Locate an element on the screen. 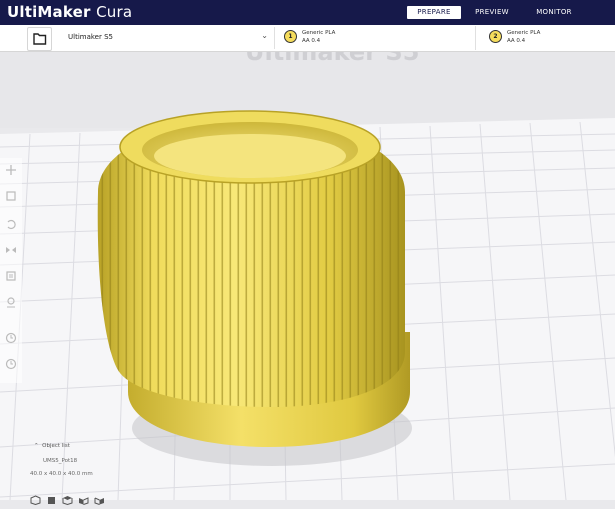  mirror-tool-button is located at coordinates (11, 250).